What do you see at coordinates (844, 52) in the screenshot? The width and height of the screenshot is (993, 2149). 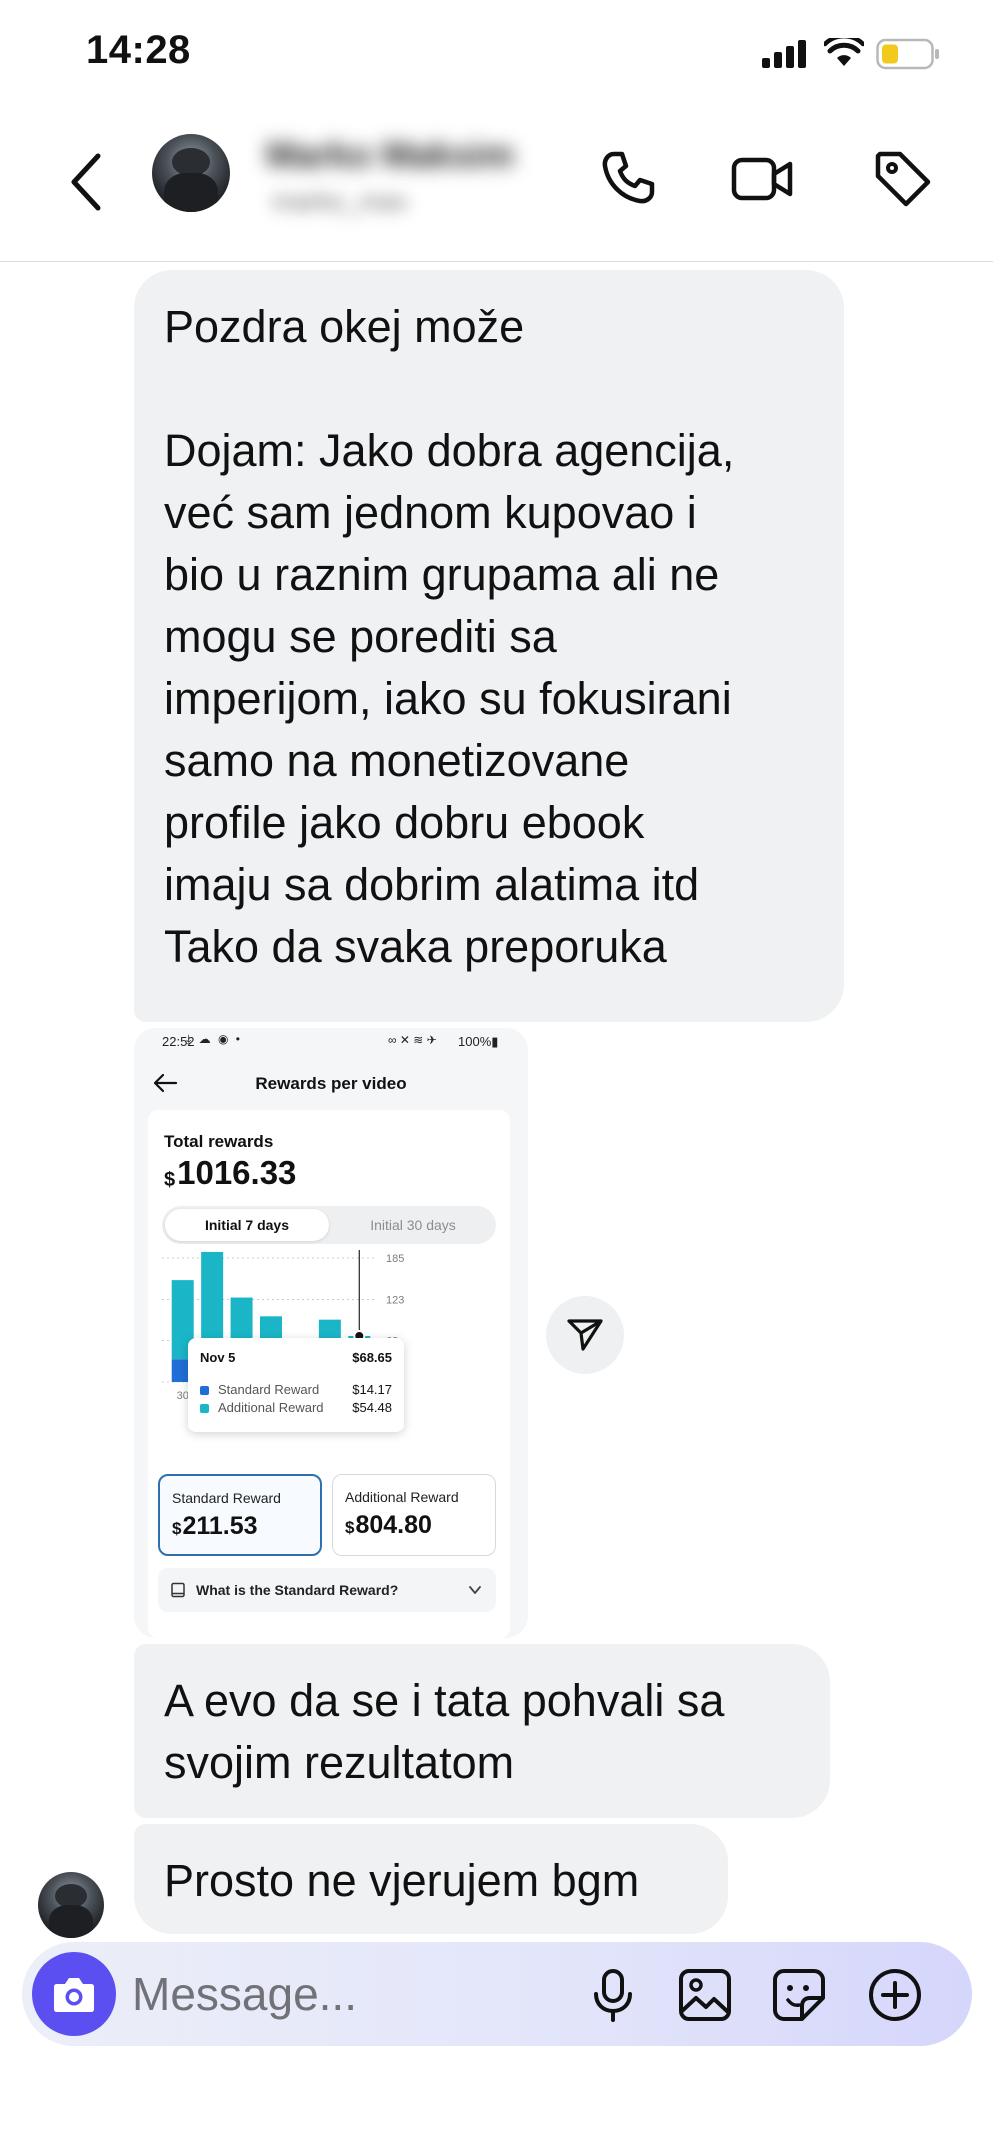 I see `wifi-icon` at bounding box center [844, 52].